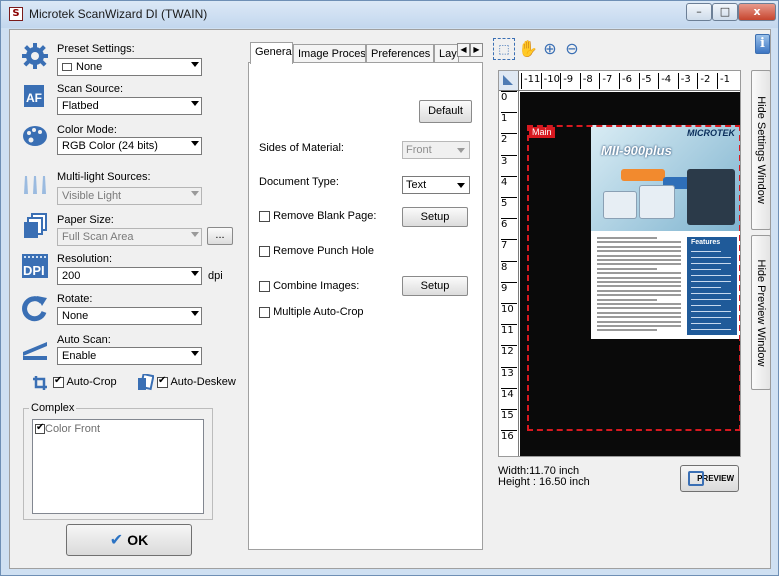  I want to click on default-button: Default, so click(445, 111).